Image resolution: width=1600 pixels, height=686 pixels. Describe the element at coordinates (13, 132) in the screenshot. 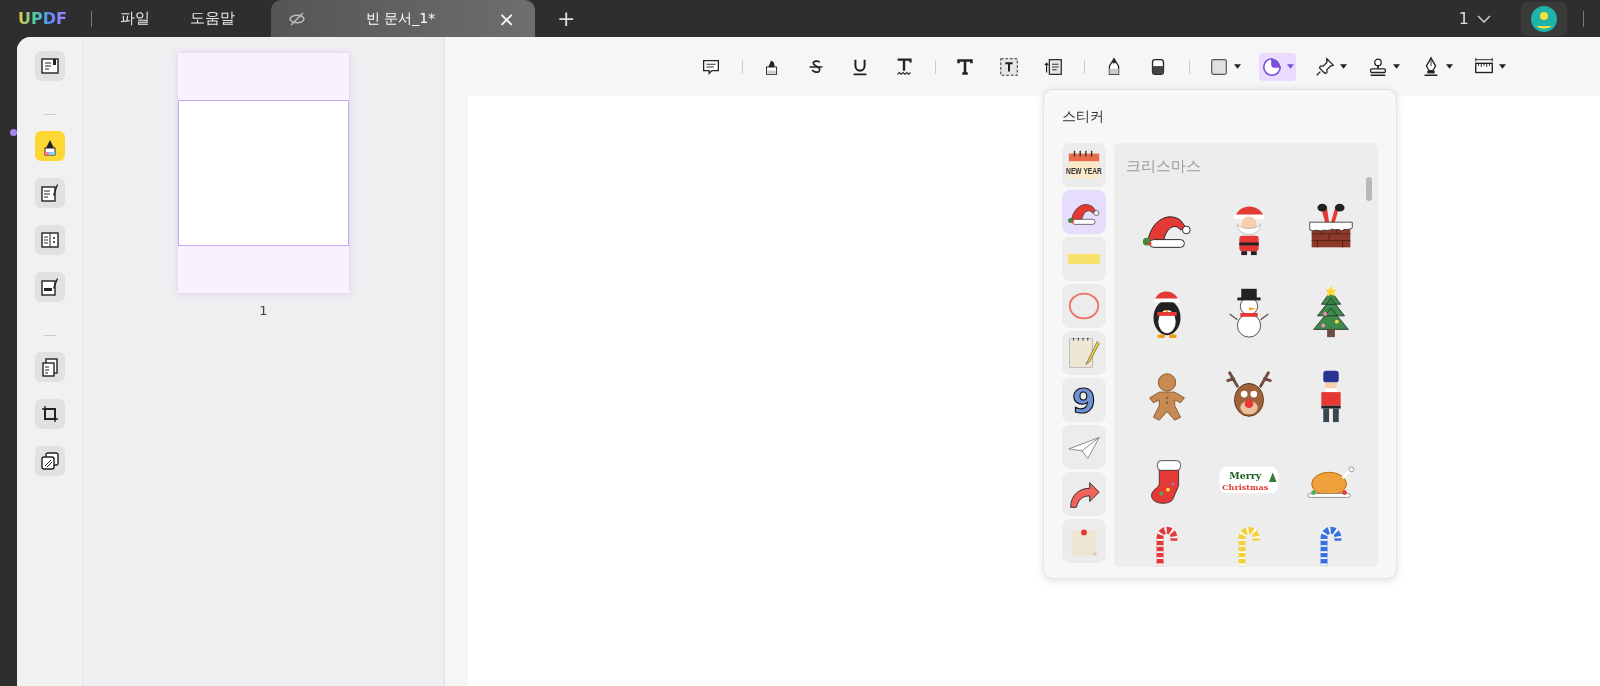

I see `active-indicator` at that location.